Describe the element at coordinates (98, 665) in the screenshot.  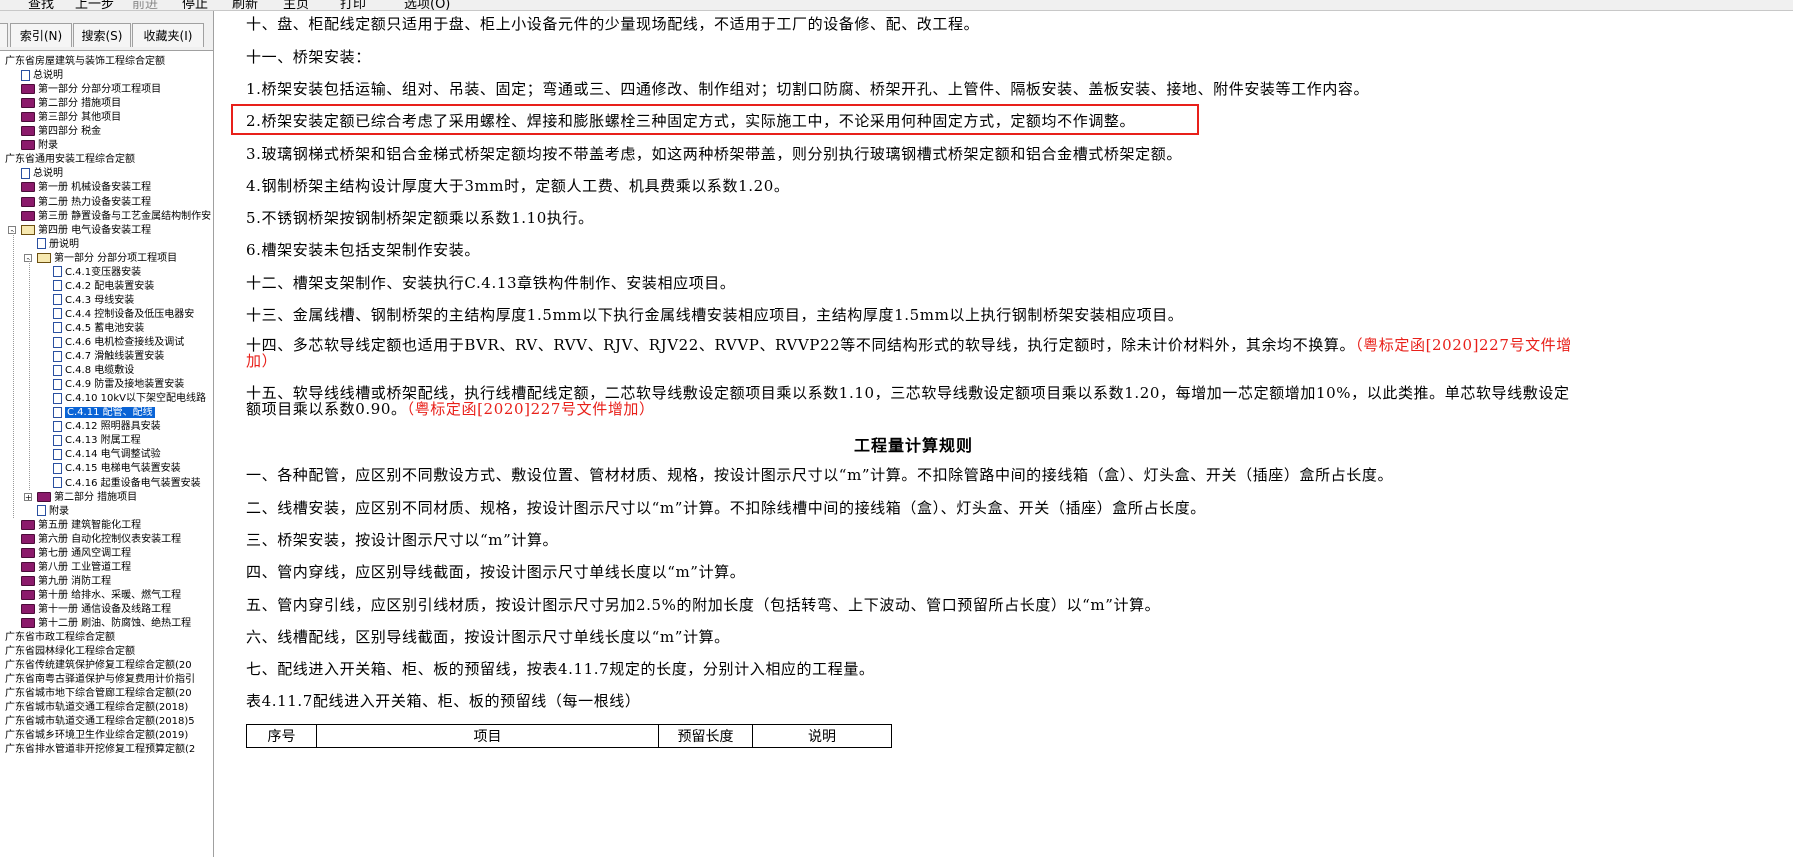
I see `tree-item: 广东省传统建筑保护修复工程综合定额(20` at that location.